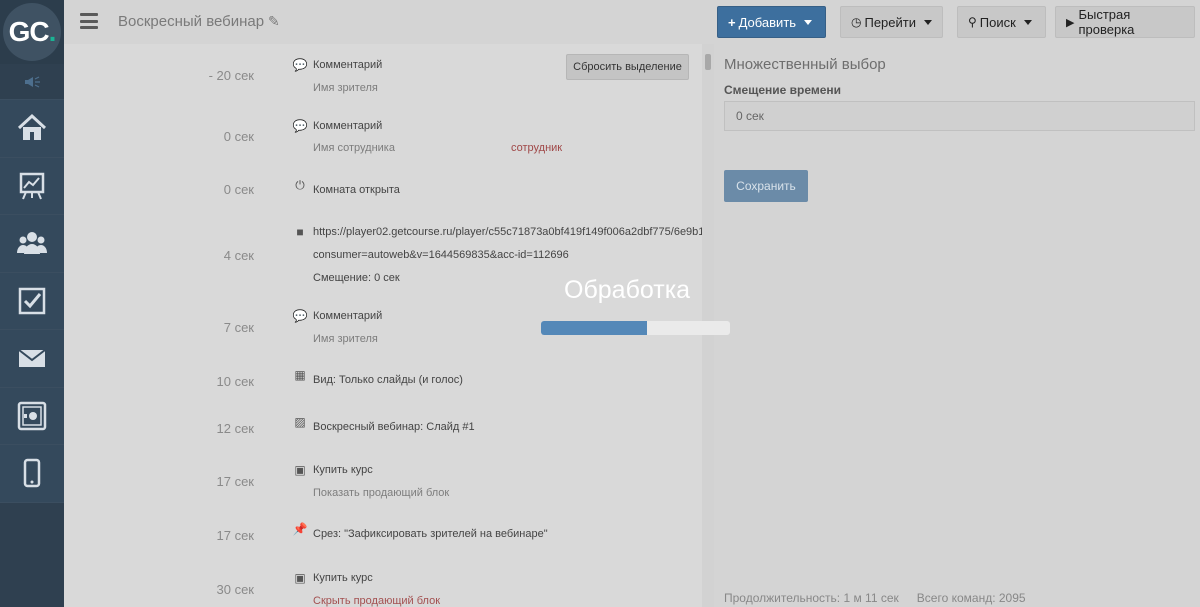 The image size is (1200, 607). Describe the element at coordinates (89, 21) in the screenshot. I see `menu-toggle-icon` at that location.